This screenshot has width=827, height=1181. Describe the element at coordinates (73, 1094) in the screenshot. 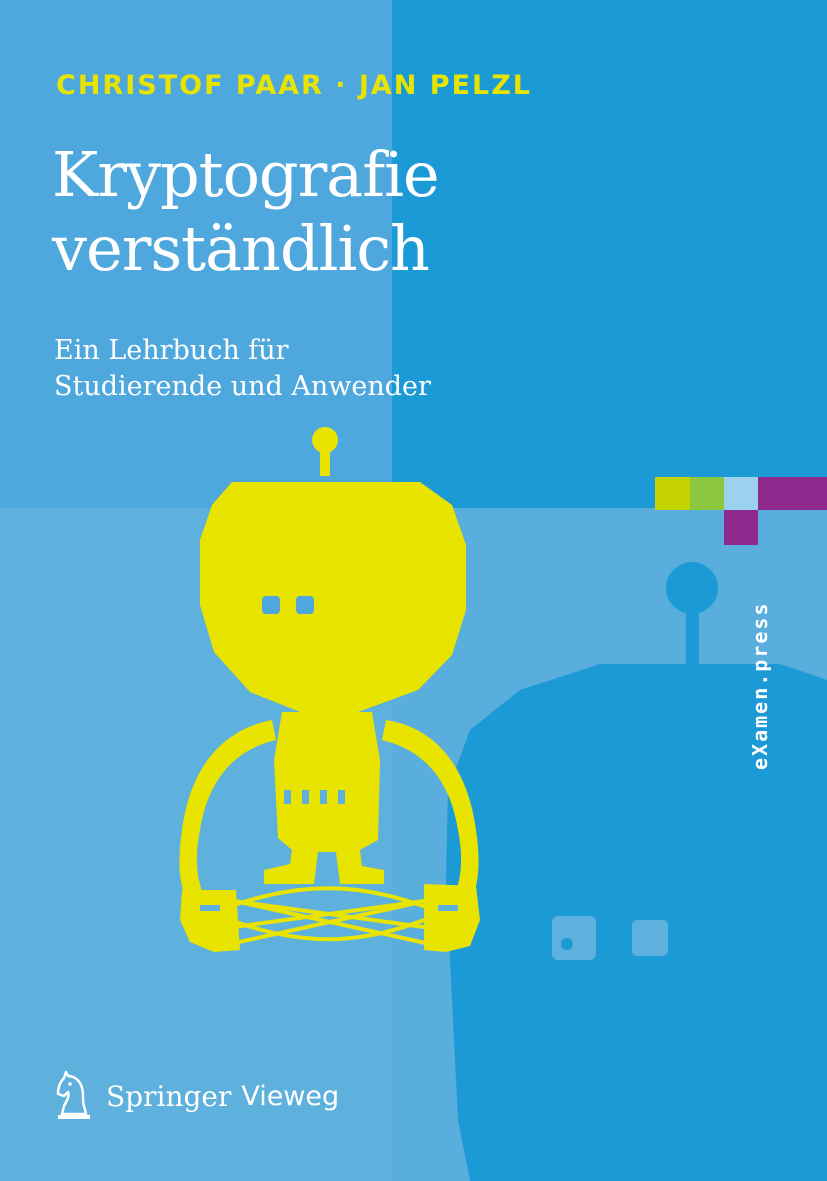

I see `knight-chess-piece-icon` at that location.